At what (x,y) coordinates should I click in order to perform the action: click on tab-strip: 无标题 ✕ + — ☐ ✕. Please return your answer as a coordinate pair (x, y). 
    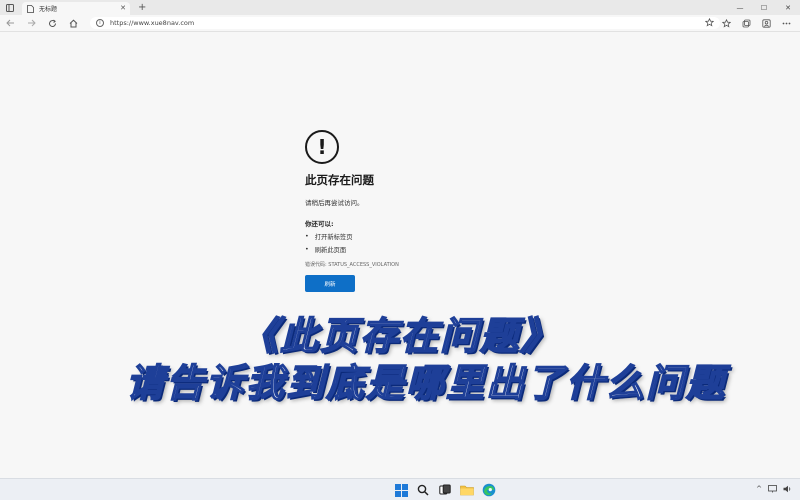
    Looking at the image, I should click on (400, 8).